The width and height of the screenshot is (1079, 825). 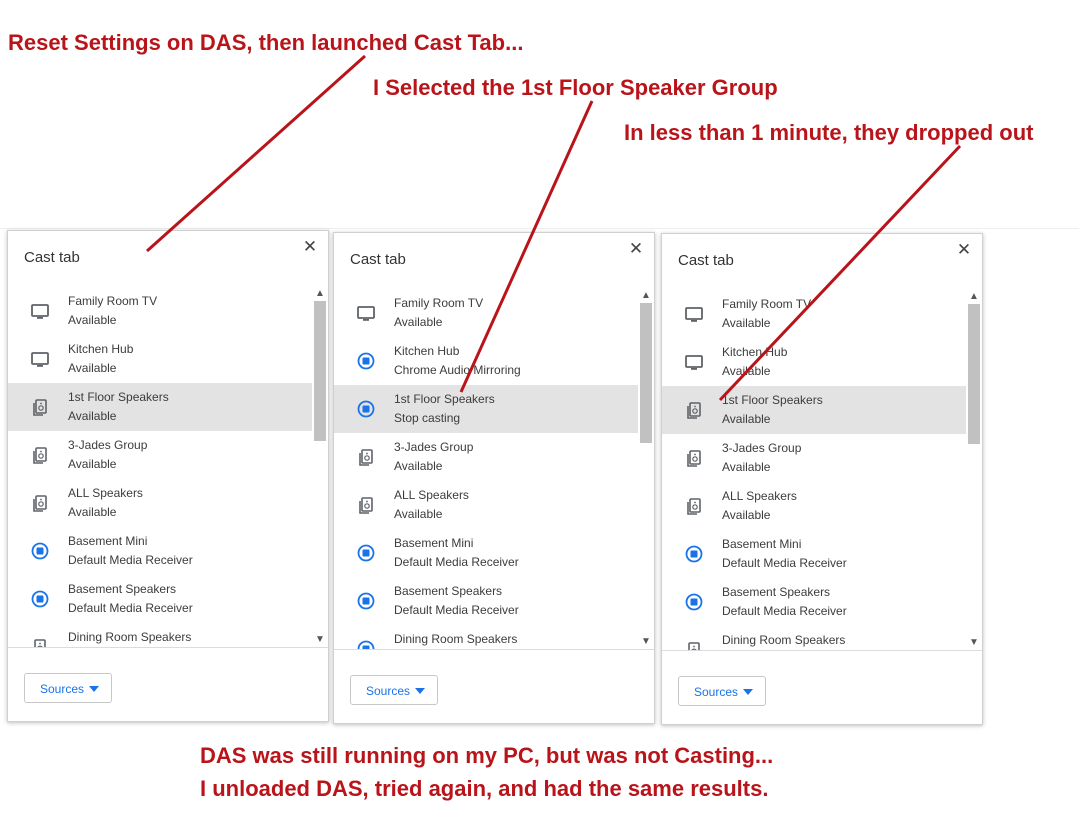 I want to click on annotation-dropped-out: In less than 1 minute, they dropped out, so click(x=829, y=132).